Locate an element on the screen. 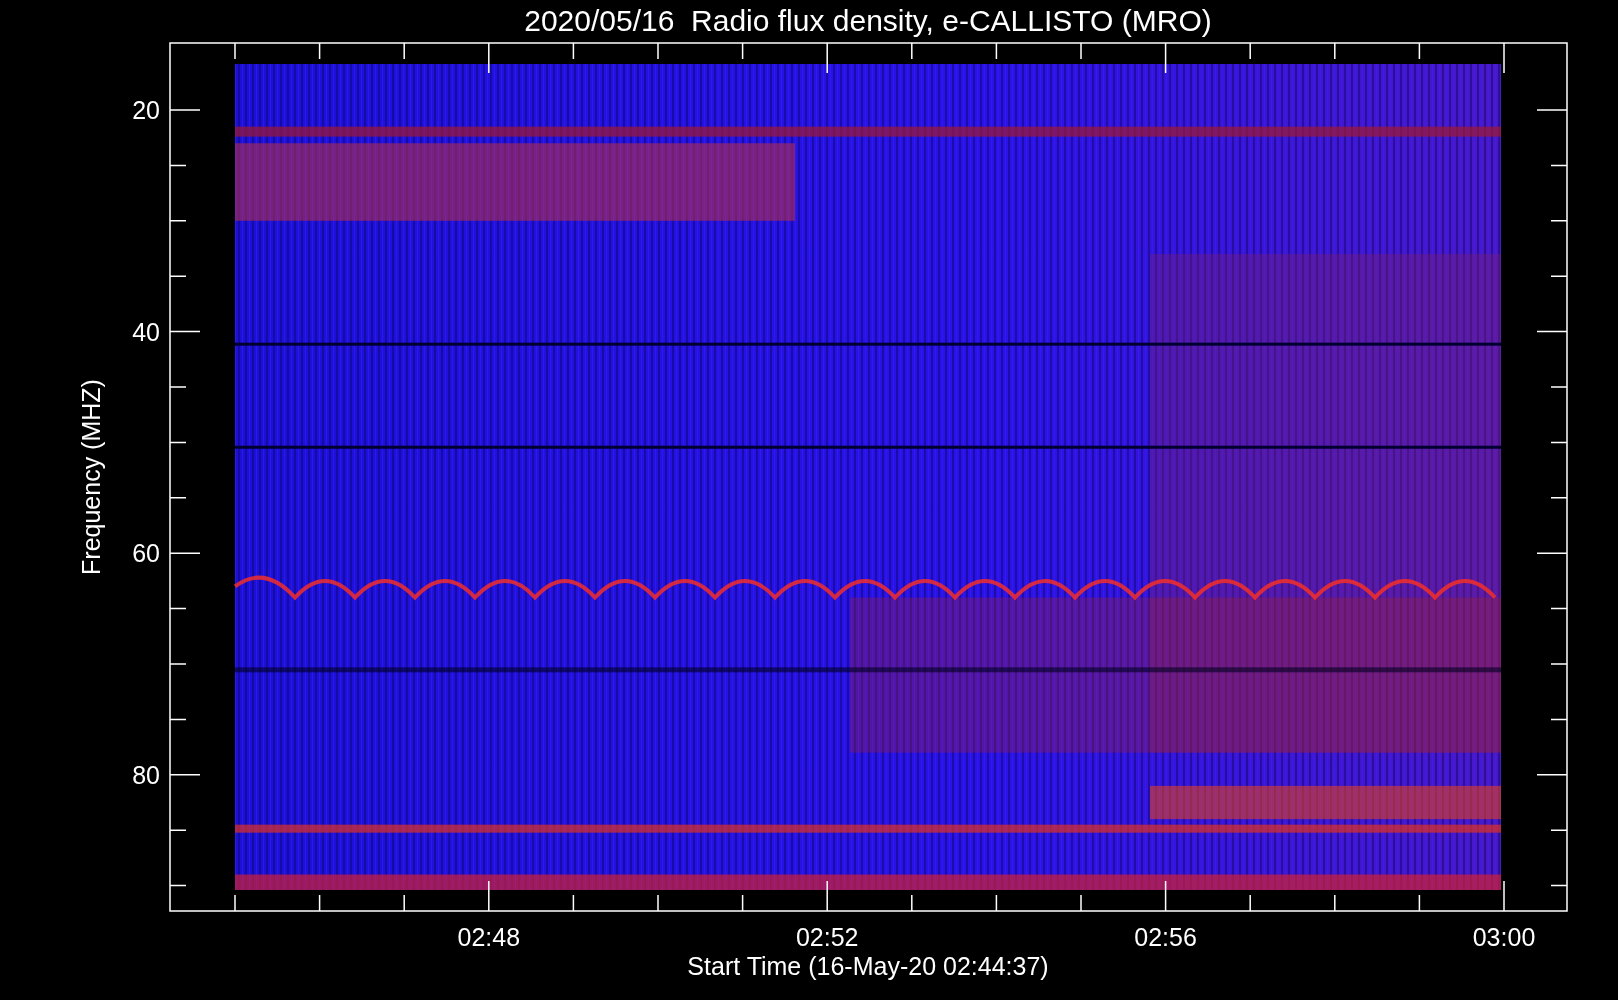 The width and height of the screenshot is (1618, 1000). x-tick-label: 02:52 is located at coordinates (827, 937).